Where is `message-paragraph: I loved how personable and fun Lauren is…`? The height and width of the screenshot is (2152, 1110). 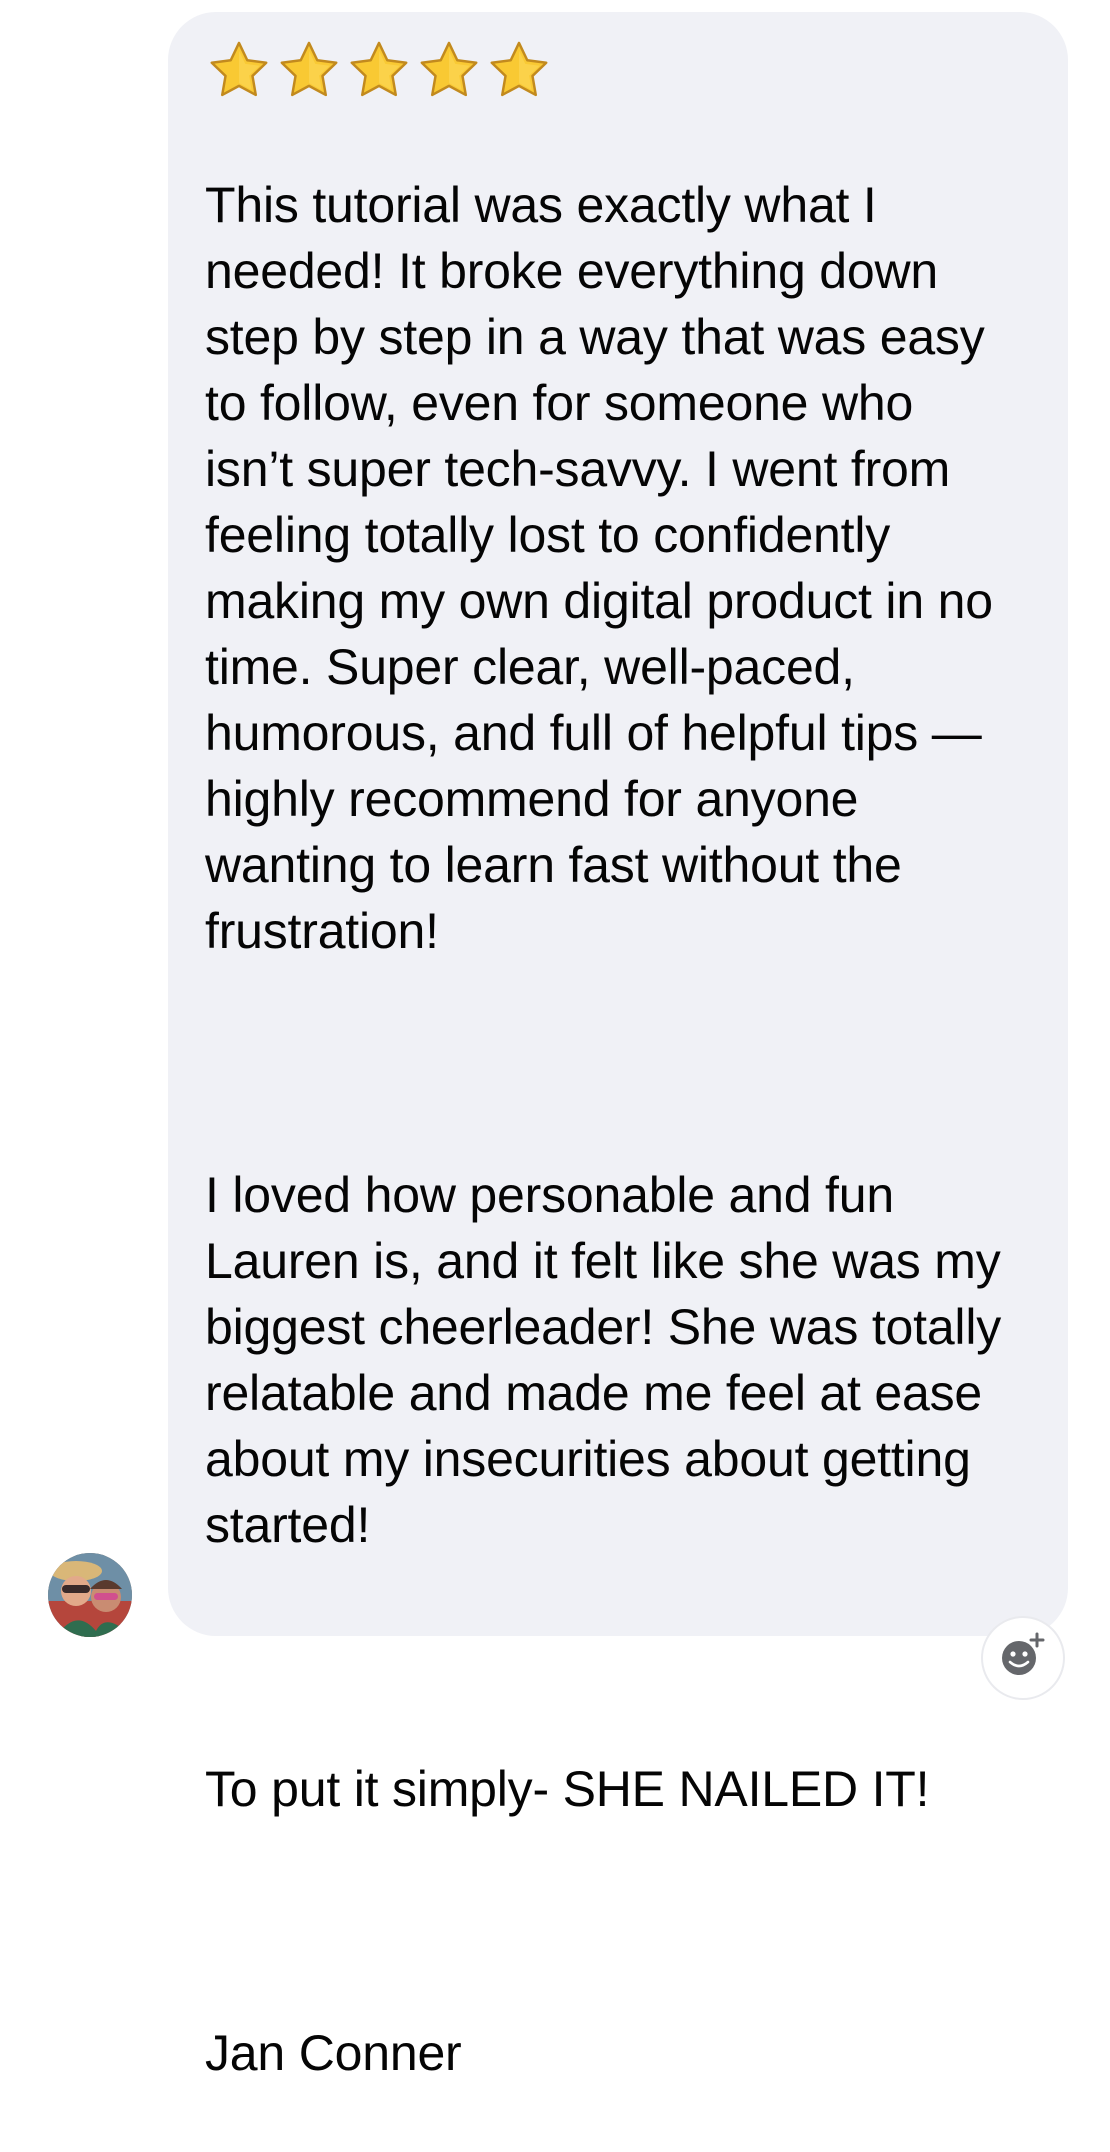
message-paragraph: I loved how personable and fun Lauren is… is located at coordinates (603, 1360).